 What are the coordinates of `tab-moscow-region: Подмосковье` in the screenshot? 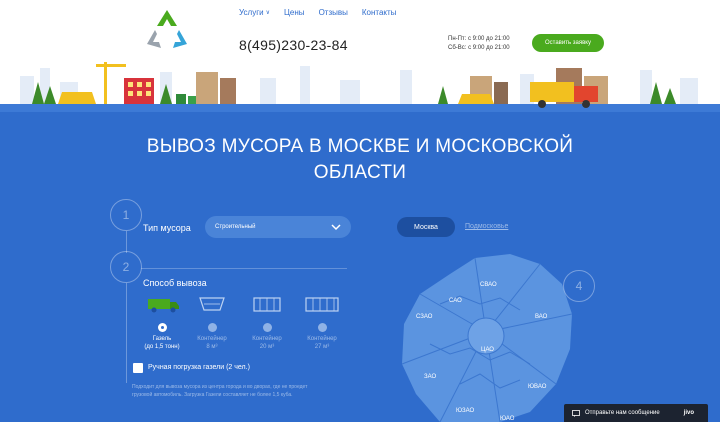 It's located at (486, 226).